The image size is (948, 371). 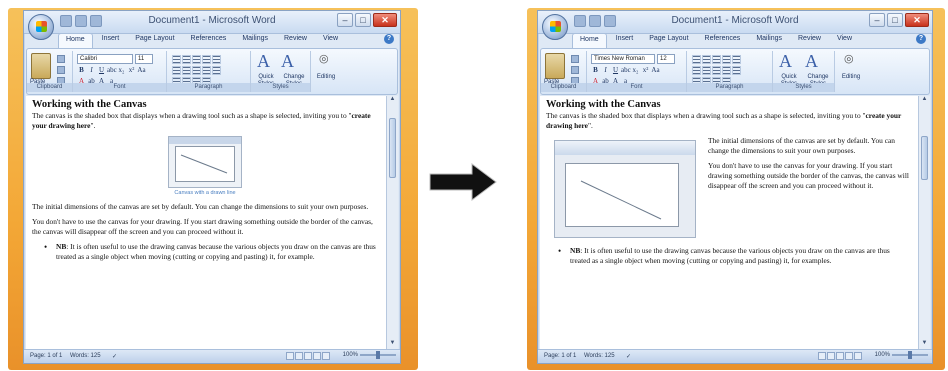 What do you see at coordinates (723, 40) in the screenshot?
I see `tab-references: References` at bounding box center [723, 40].